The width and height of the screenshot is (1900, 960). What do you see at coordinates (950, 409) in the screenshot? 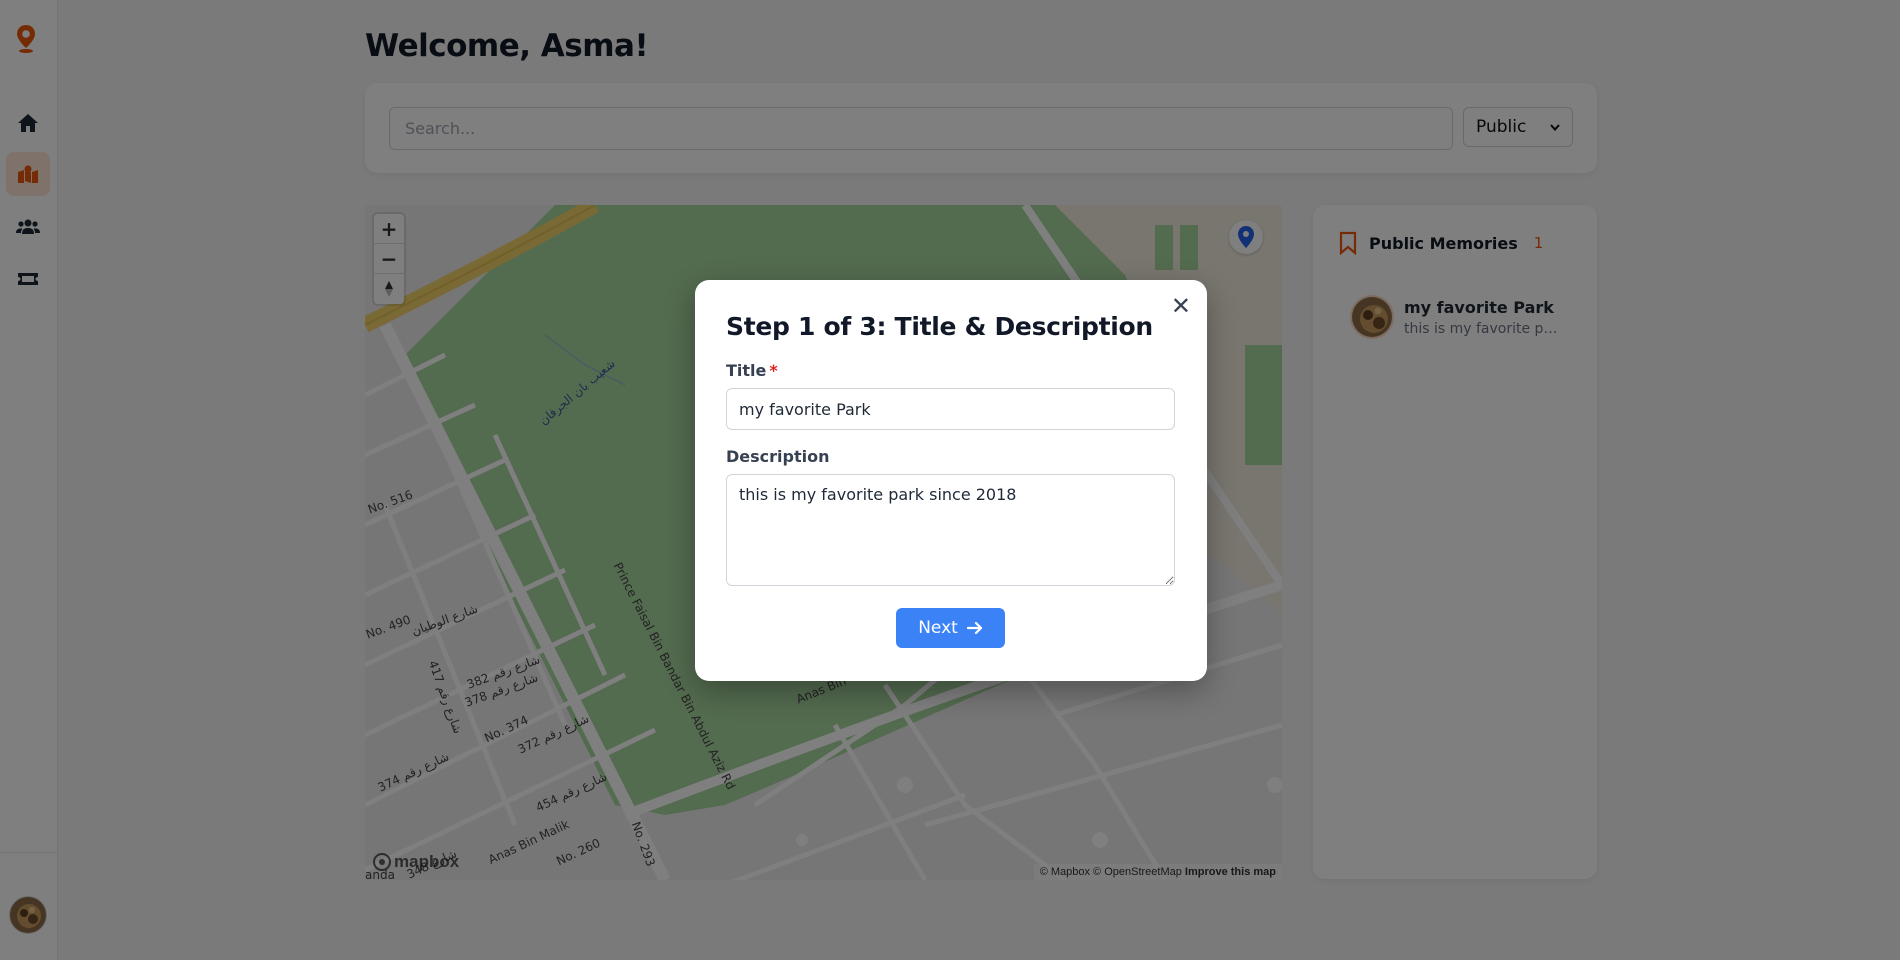
I see `title-field` at bounding box center [950, 409].